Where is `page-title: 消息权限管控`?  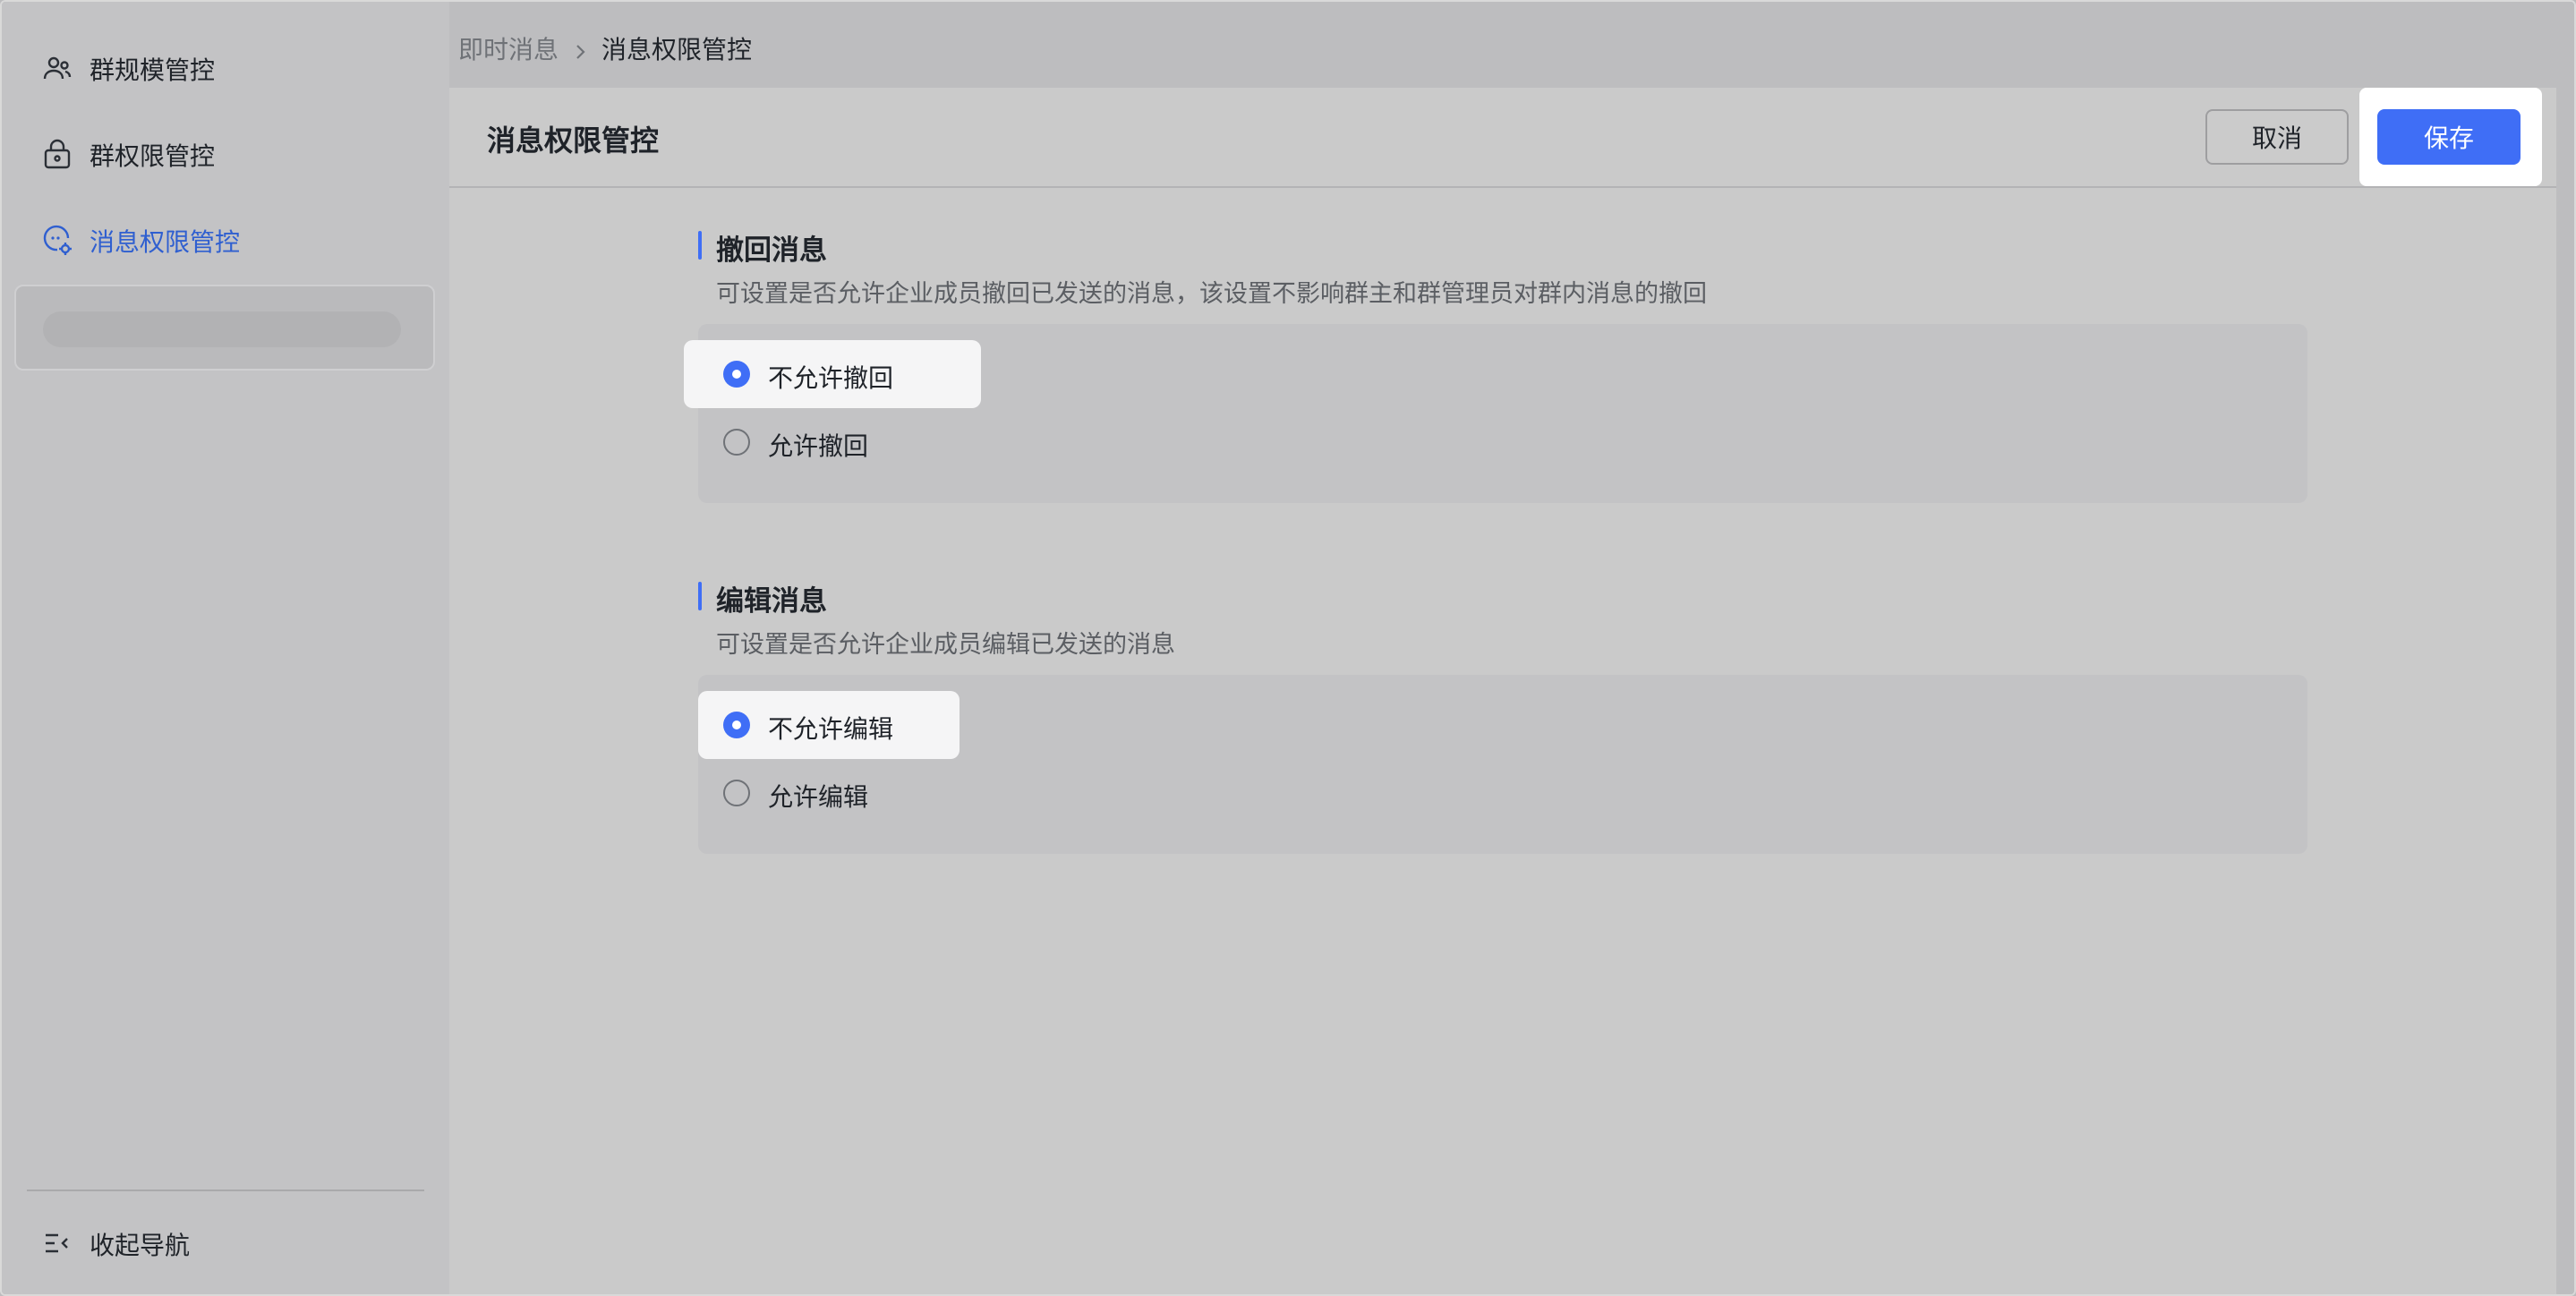 page-title: 消息权限管控 is located at coordinates (573, 141).